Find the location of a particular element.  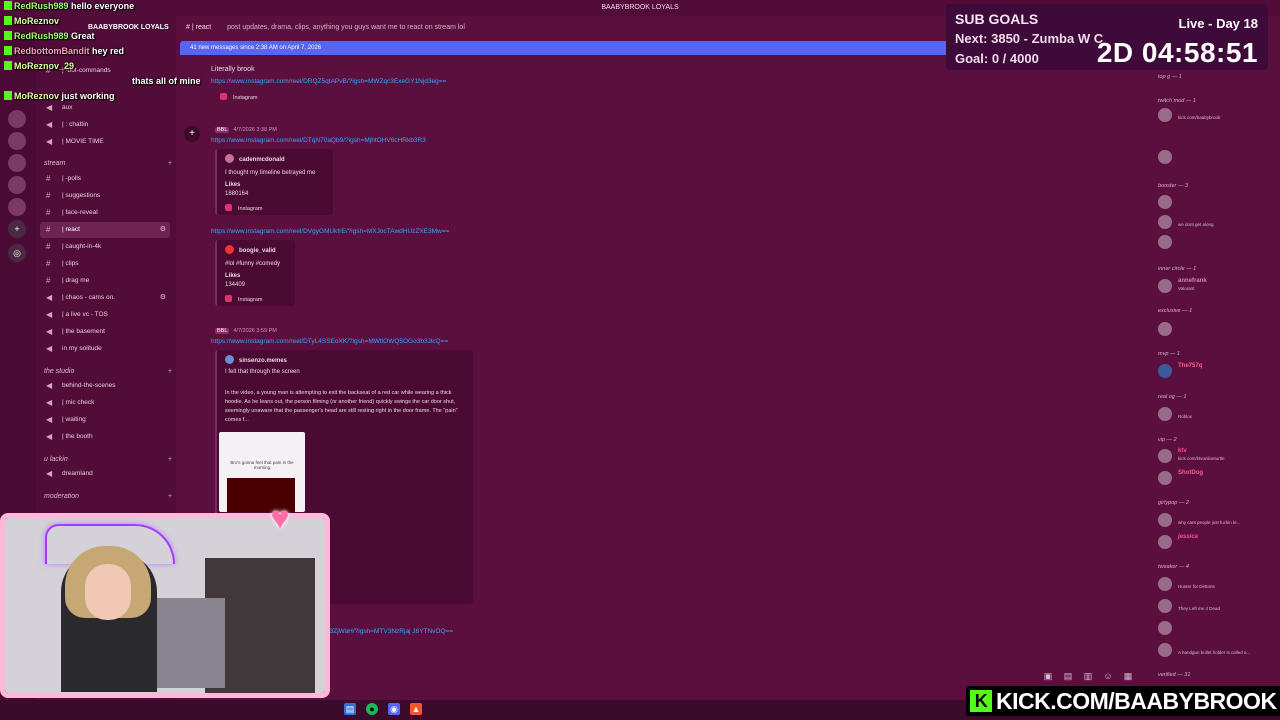

channel-suggestions: # | suggestions is located at coordinates (105, 196).